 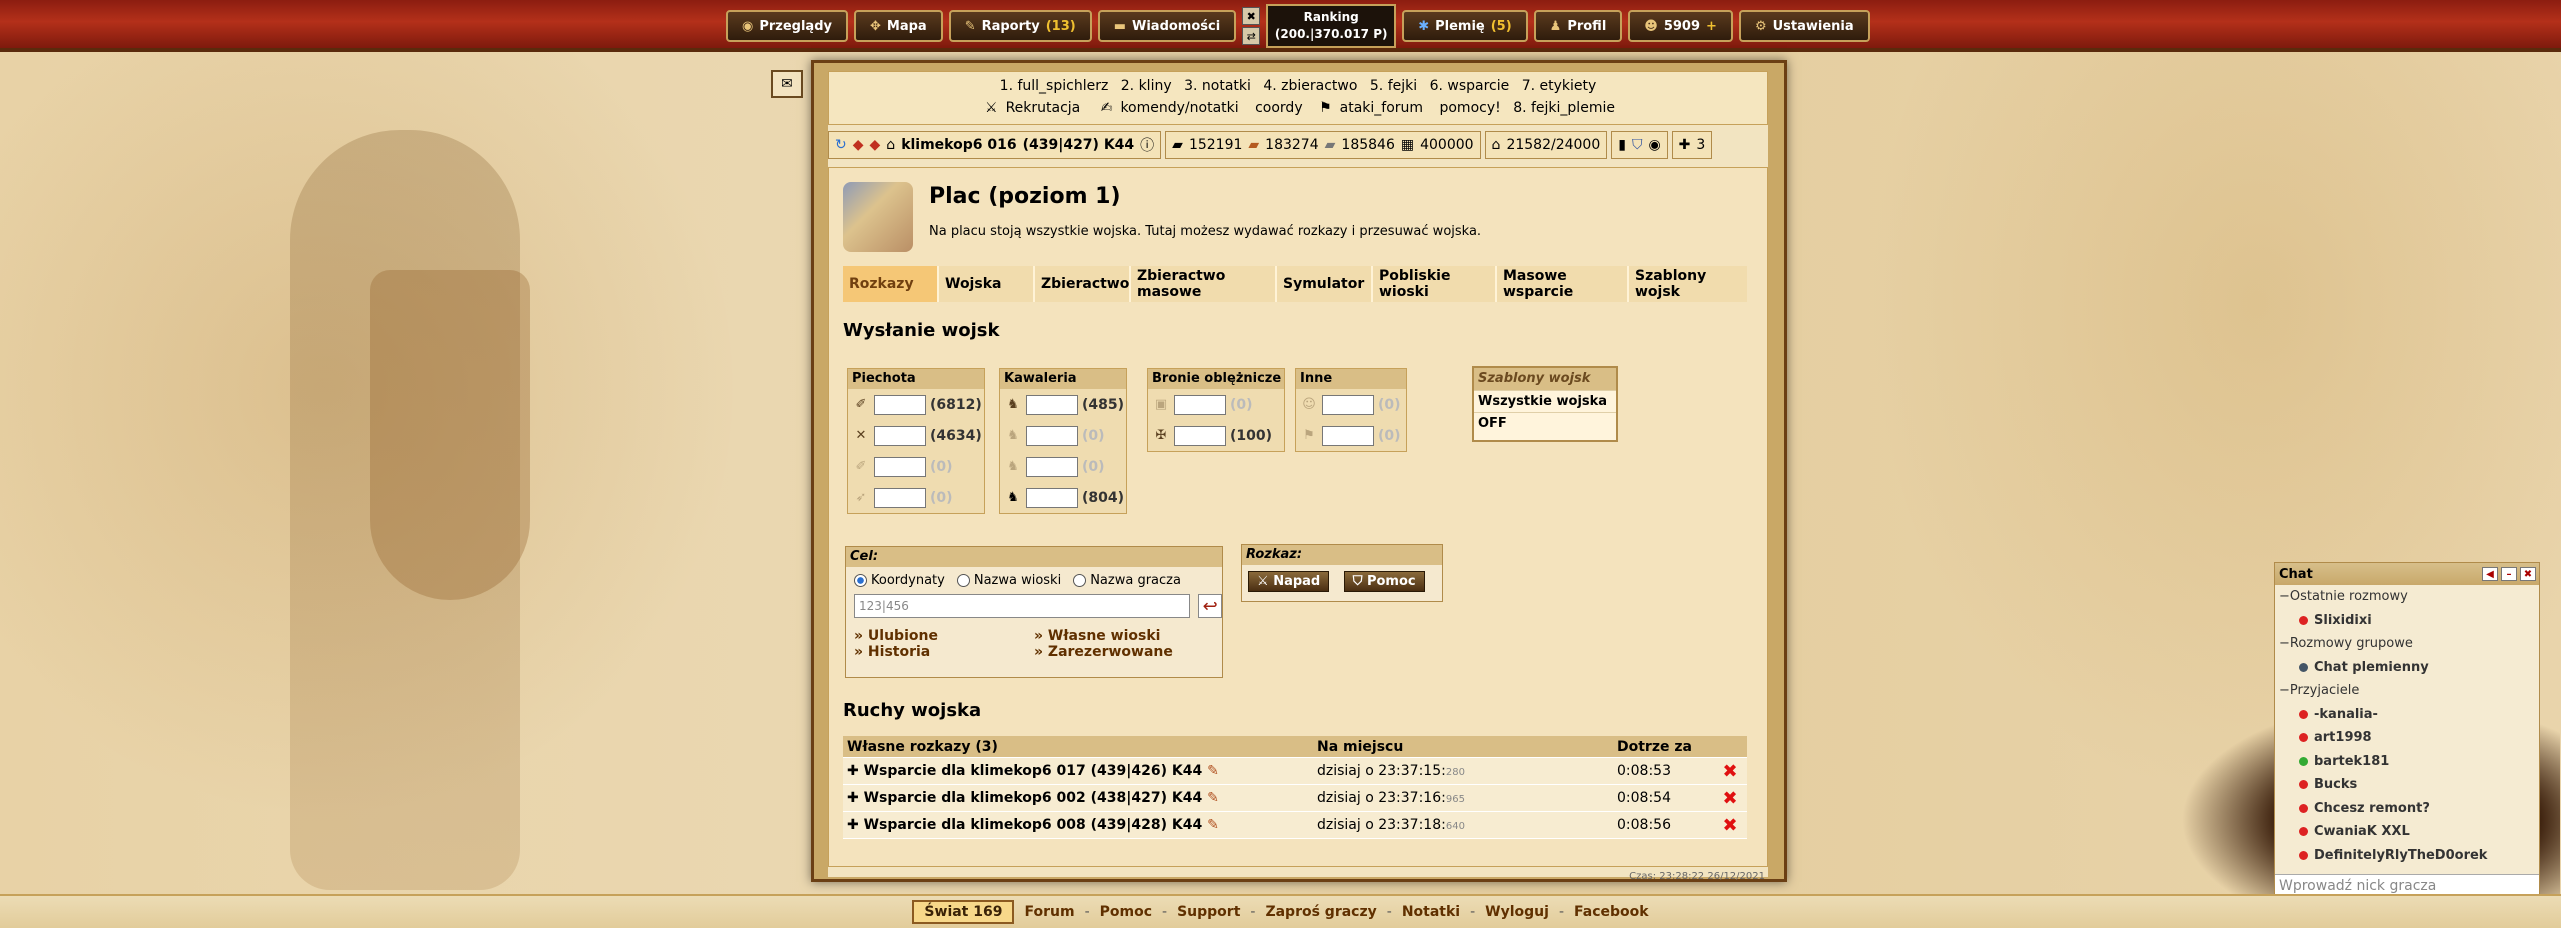 I want to click on template-all-troops: Wszystkie wojska, so click(x=1545, y=401).